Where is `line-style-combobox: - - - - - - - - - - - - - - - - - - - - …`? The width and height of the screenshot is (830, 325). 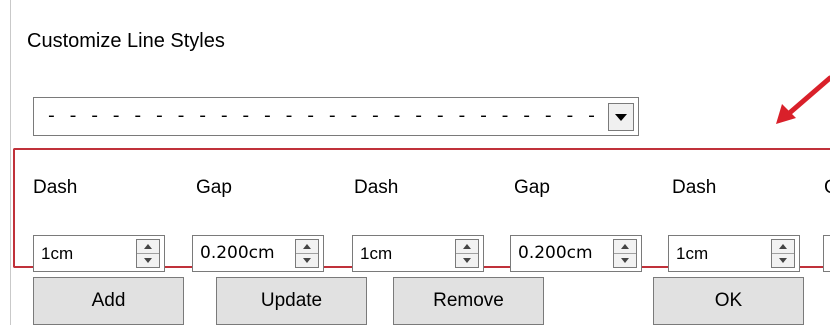
line-style-combobox: - - - - - - - - - - - - - - - - - - - - … is located at coordinates (336, 116).